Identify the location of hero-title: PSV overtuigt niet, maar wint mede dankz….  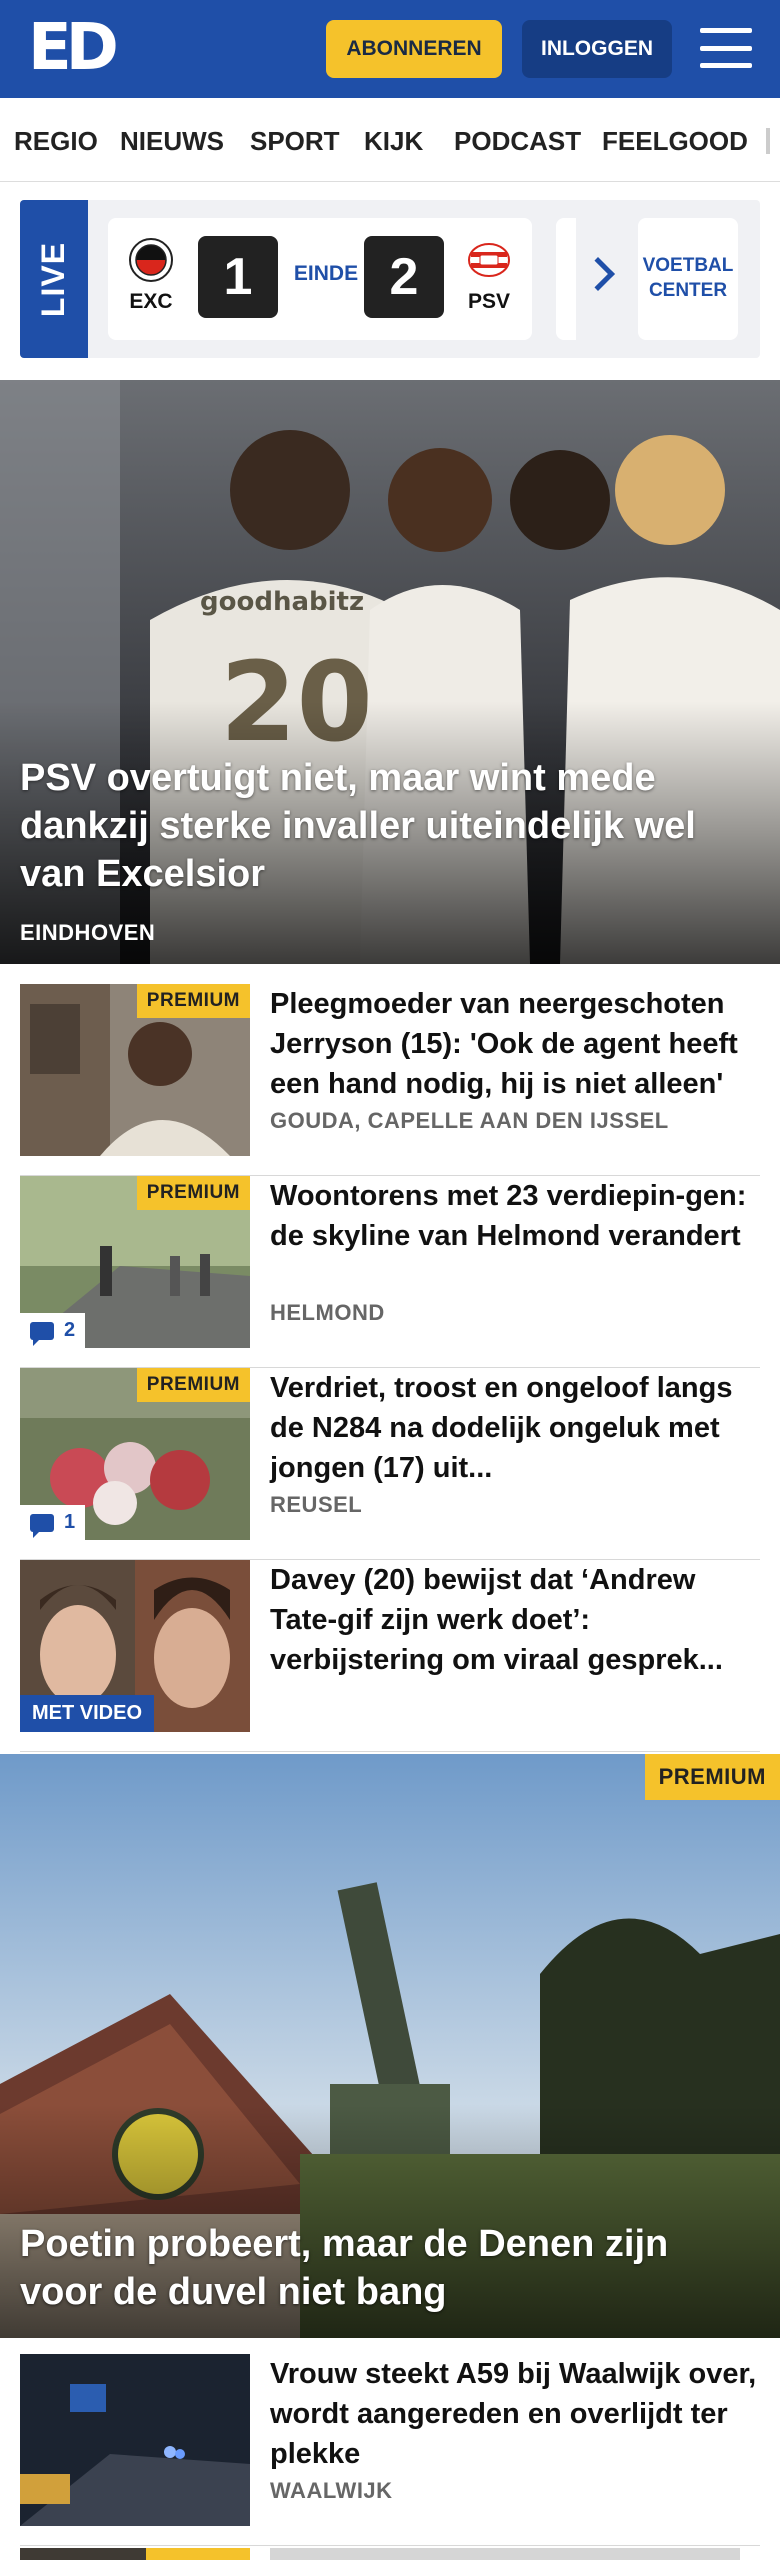
(390, 826).